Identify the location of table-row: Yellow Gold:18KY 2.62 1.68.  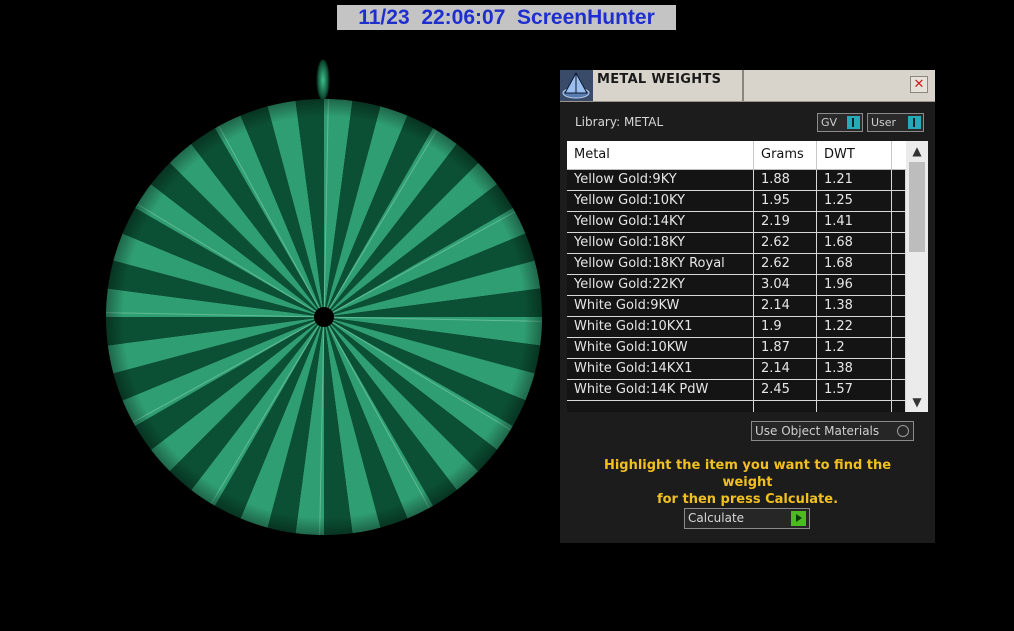
(736, 243).